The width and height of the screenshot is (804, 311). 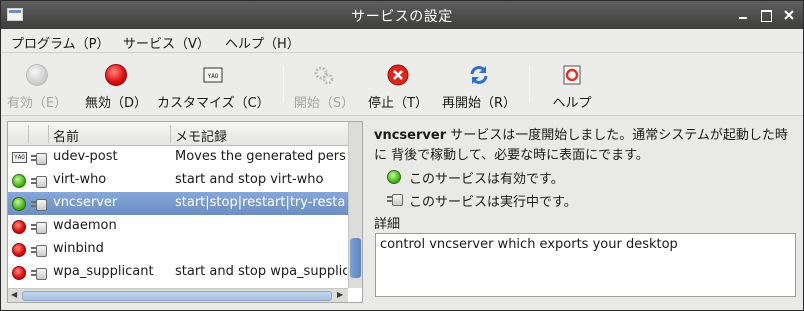 I want to click on details-label: 詳細, so click(x=387, y=224).